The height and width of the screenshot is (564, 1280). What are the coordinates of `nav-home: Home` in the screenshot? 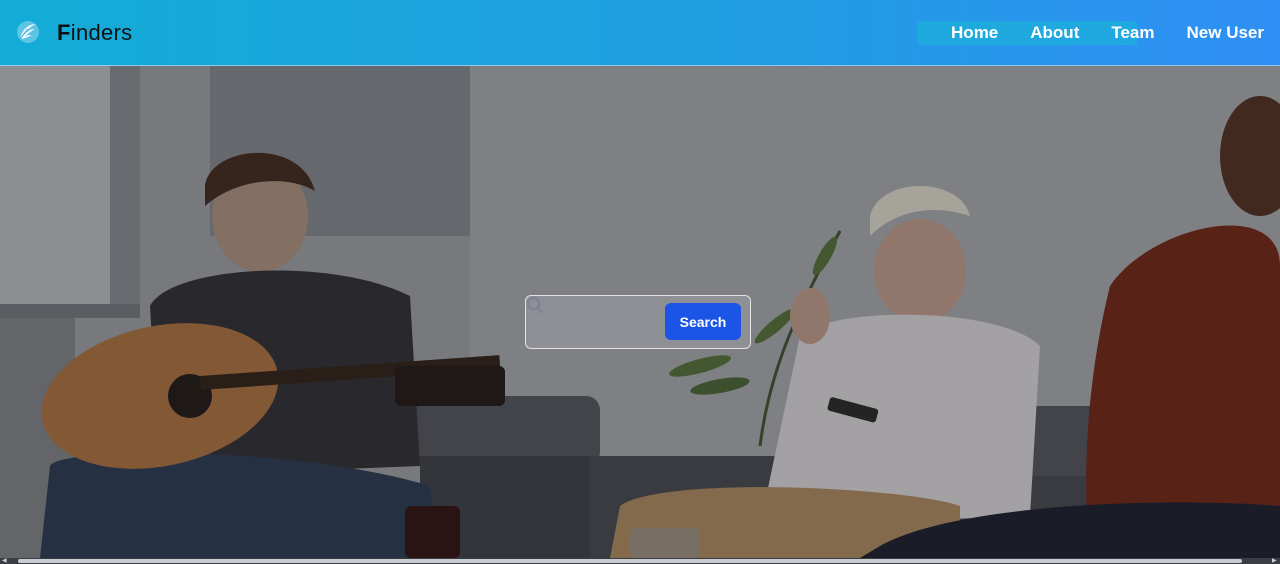 It's located at (974, 33).